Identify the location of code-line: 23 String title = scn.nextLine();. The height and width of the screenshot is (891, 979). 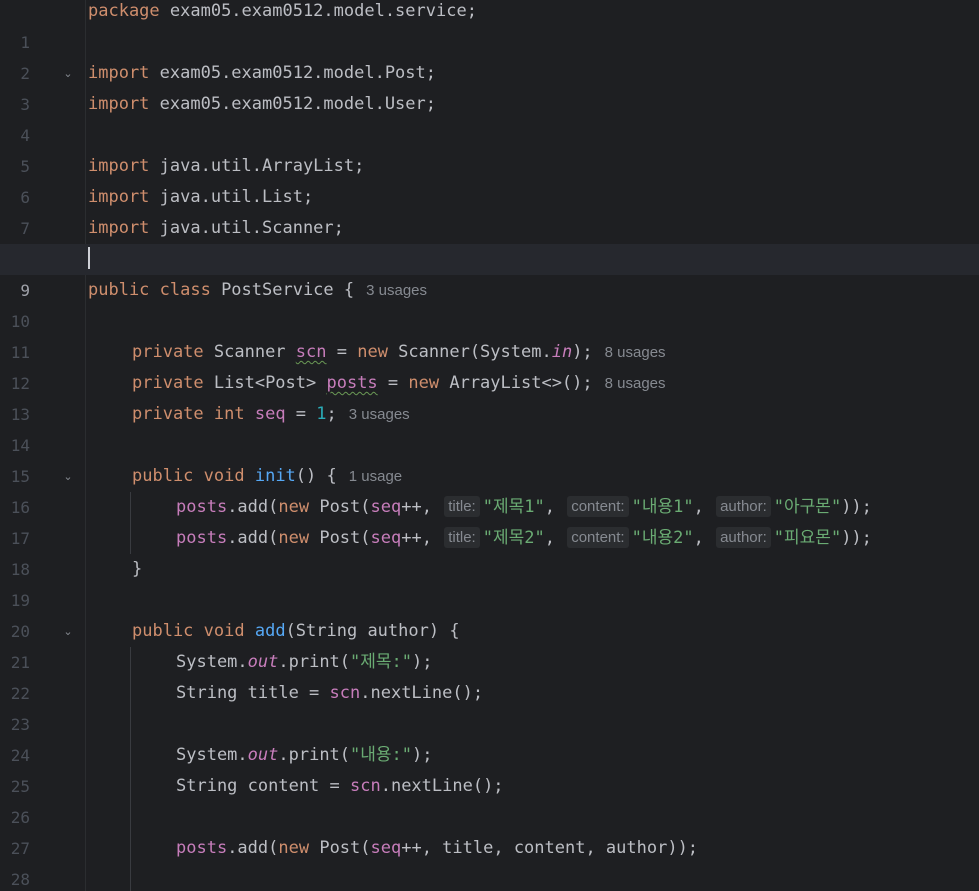
(489, 706).